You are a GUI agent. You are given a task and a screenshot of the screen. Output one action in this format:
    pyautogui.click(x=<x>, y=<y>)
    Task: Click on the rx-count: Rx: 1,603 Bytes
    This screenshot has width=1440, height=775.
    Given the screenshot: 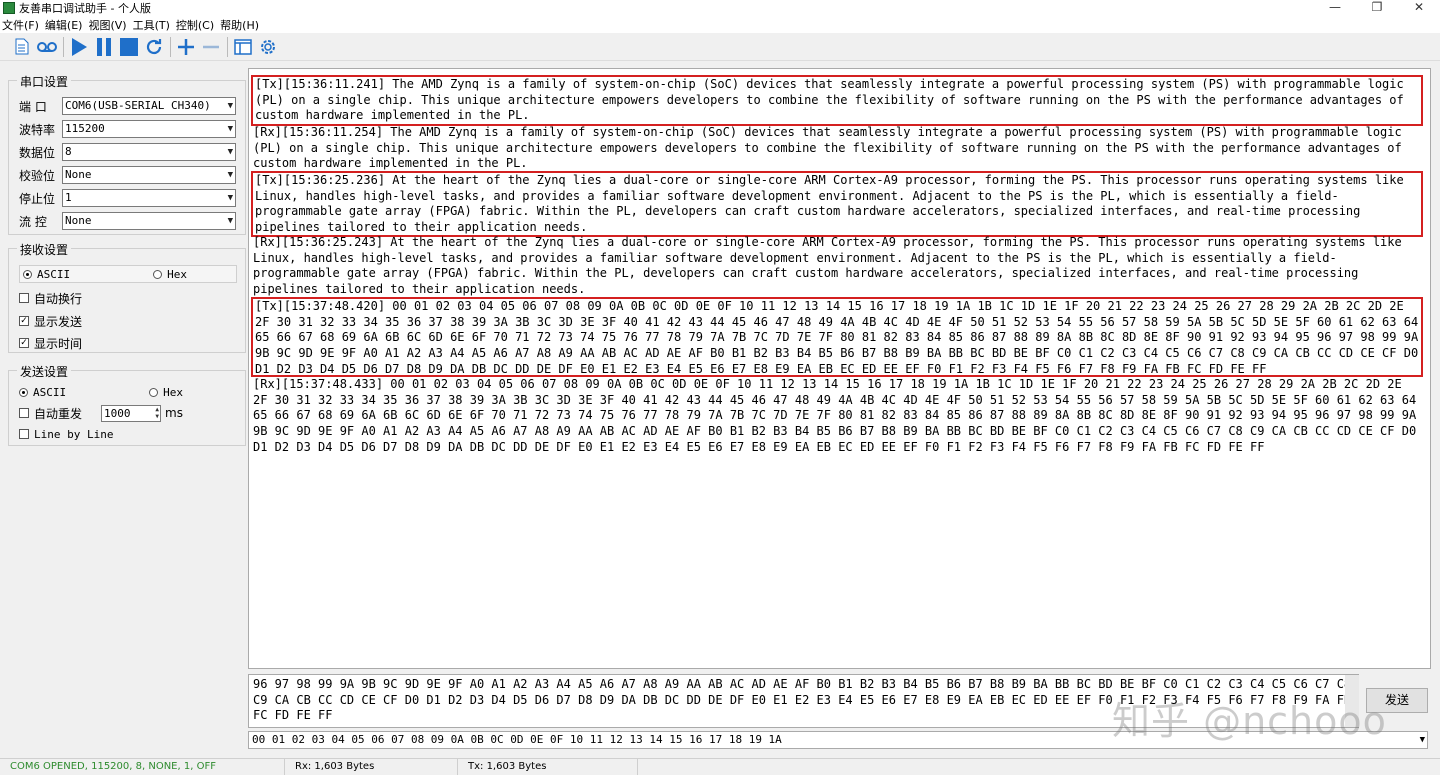 What is the action you would take?
    pyautogui.click(x=371, y=767)
    